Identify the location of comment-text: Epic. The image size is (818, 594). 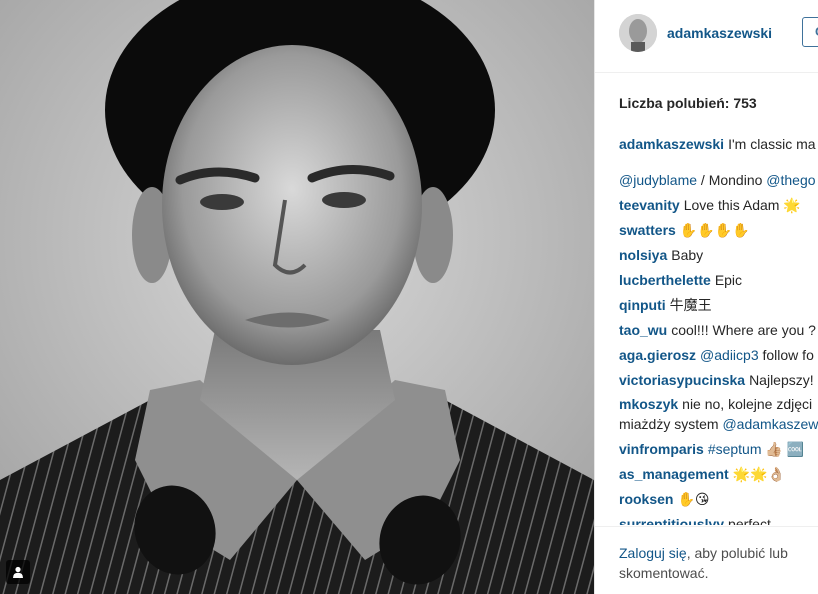
(728, 280).